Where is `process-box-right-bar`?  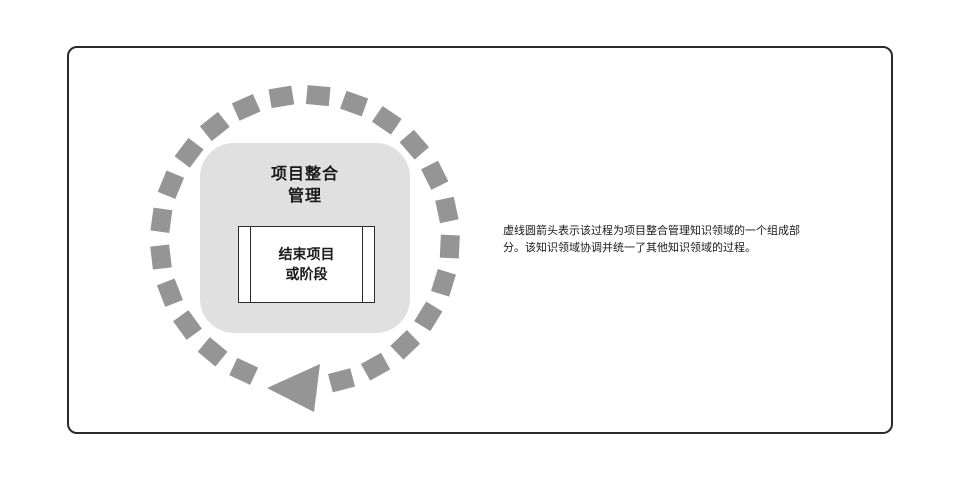 process-box-right-bar is located at coordinates (368, 264).